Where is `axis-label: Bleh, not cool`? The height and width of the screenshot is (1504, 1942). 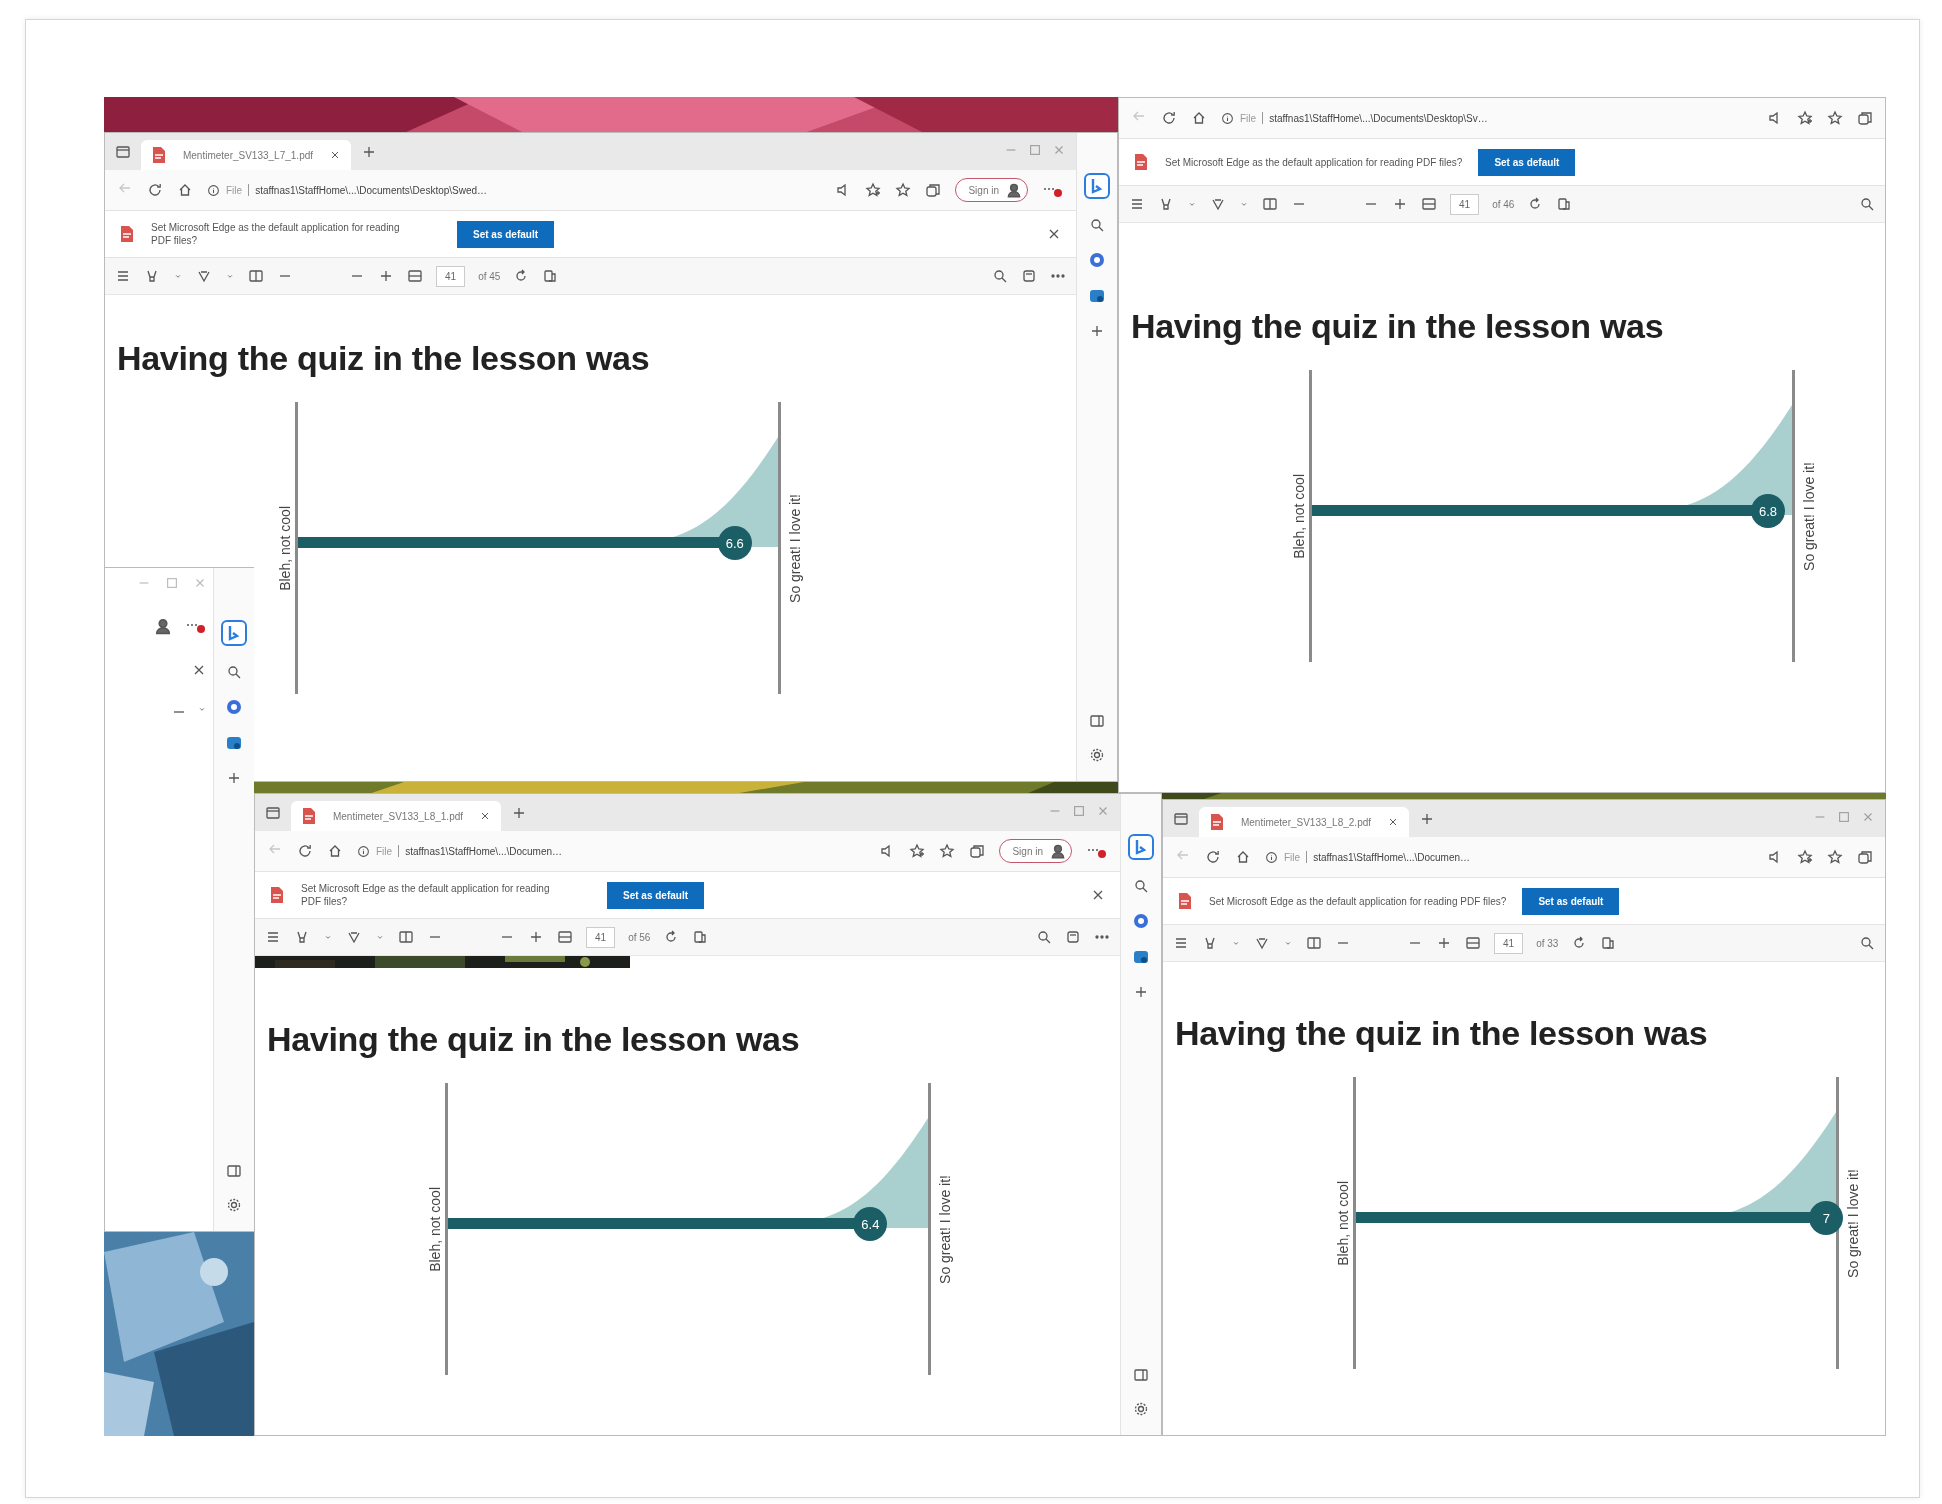 axis-label: Bleh, not cool is located at coordinates (435, 1229).